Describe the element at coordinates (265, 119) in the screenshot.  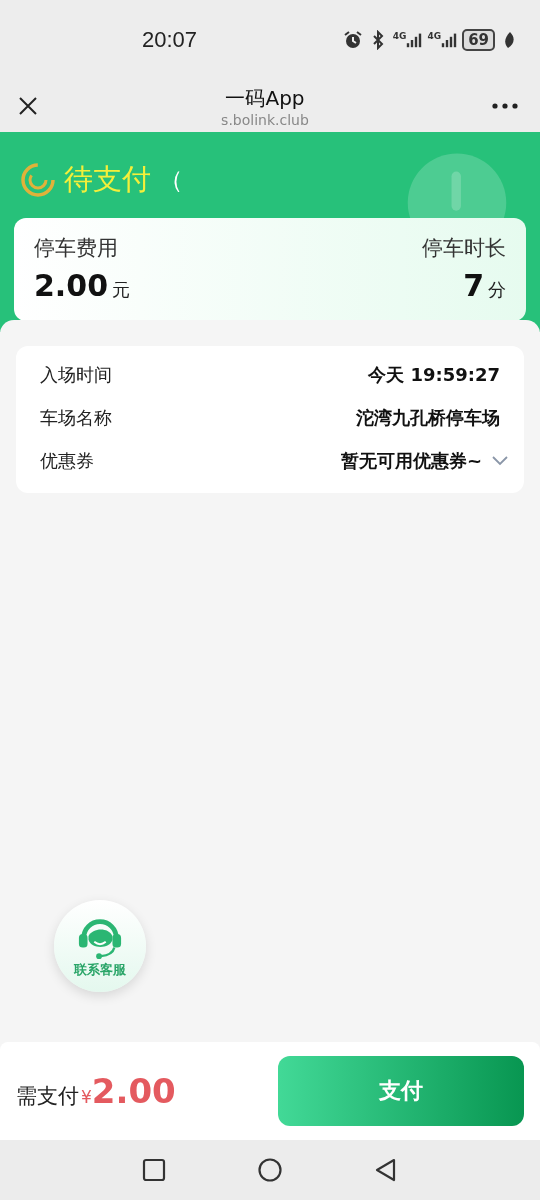
I see `page-url: s.bolink.club` at that location.